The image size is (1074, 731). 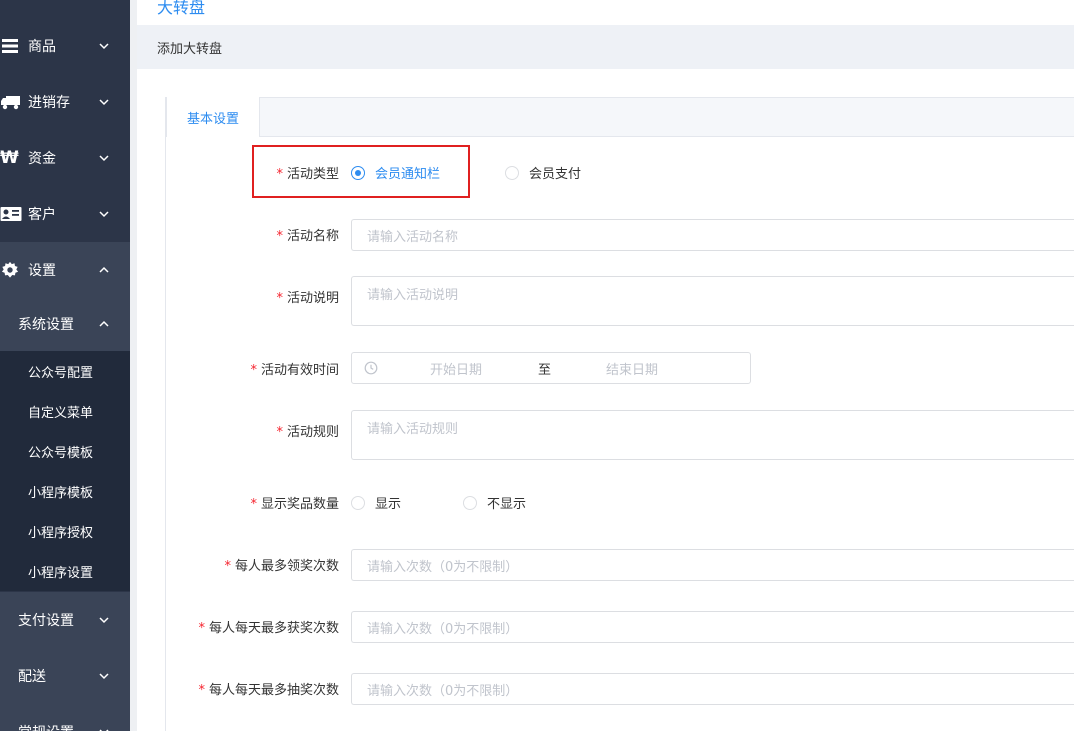 What do you see at coordinates (620, 117) in the screenshot?
I see `tab-strip: 基本设置` at bounding box center [620, 117].